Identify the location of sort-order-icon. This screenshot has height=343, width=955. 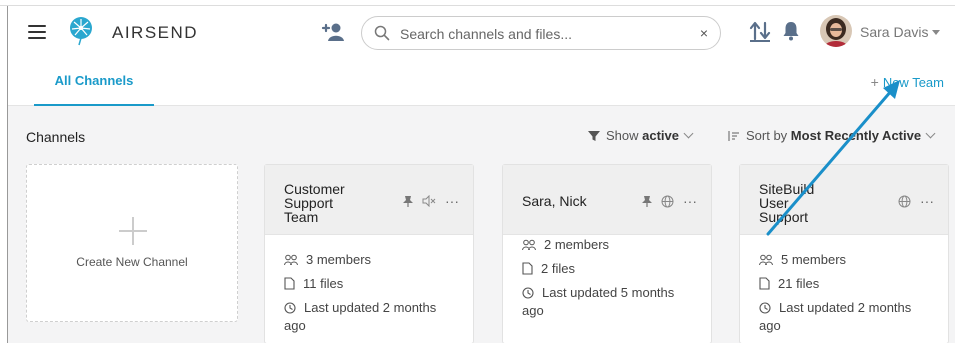
(760, 31).